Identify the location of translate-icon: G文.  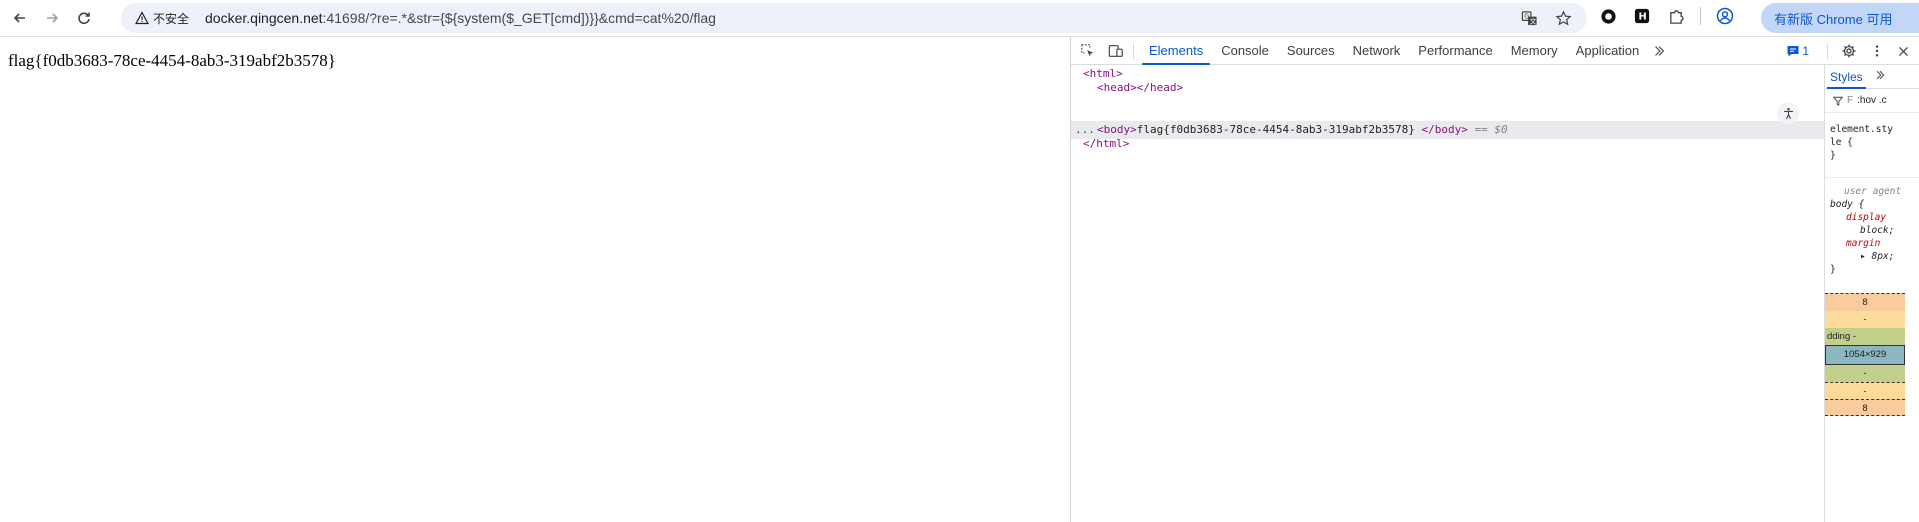
(1529, 18).